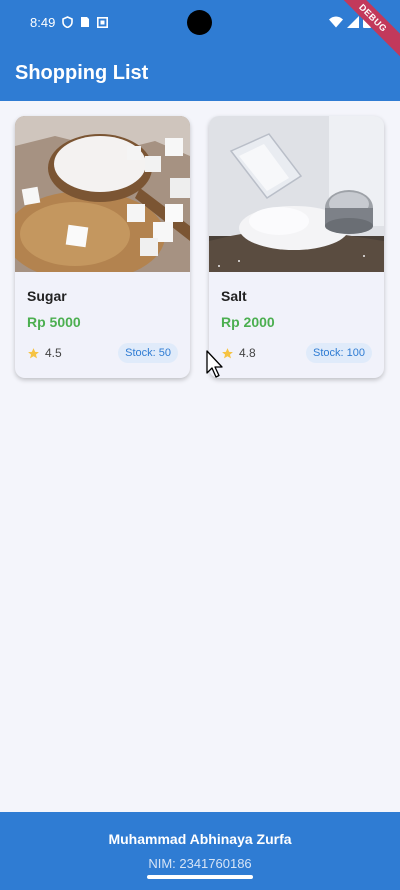 The width and height of the screenshot is (400, 890). What do you see at coordinates (102, 194) in the screenshot?
I see `sugar-image` at bounding box center [102, 194].